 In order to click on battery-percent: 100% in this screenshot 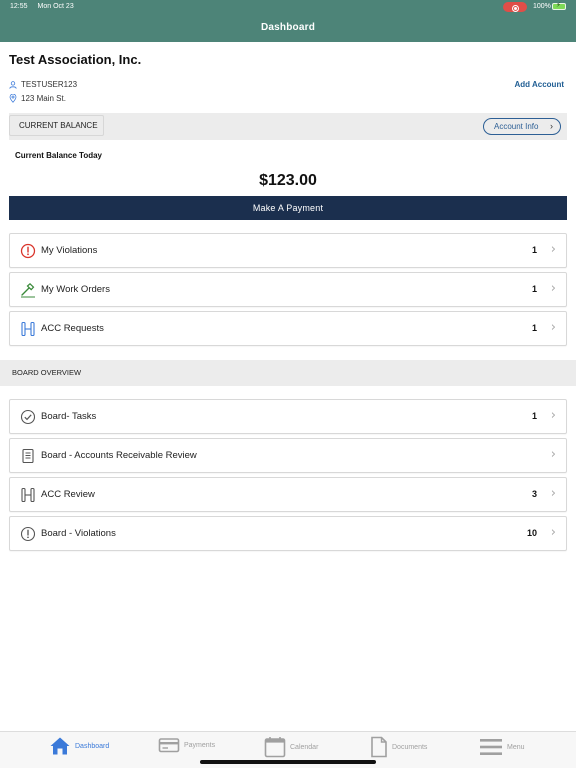, I will do `click(542, 6)`.